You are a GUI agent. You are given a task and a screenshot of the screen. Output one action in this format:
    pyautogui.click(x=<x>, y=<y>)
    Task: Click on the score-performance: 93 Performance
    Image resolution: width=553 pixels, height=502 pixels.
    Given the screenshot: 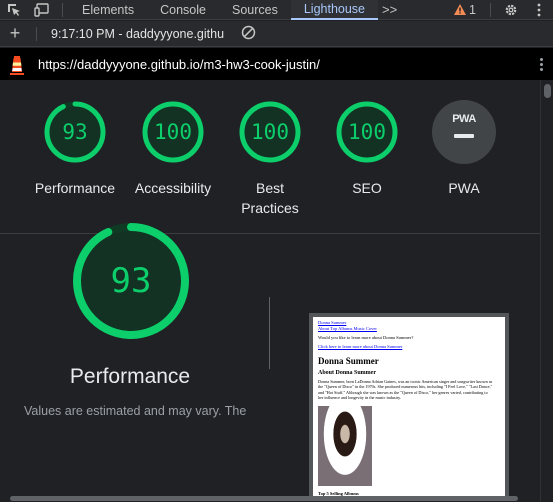 What is the action you would take?
    pyautogui.click(x=75, y=149)
    